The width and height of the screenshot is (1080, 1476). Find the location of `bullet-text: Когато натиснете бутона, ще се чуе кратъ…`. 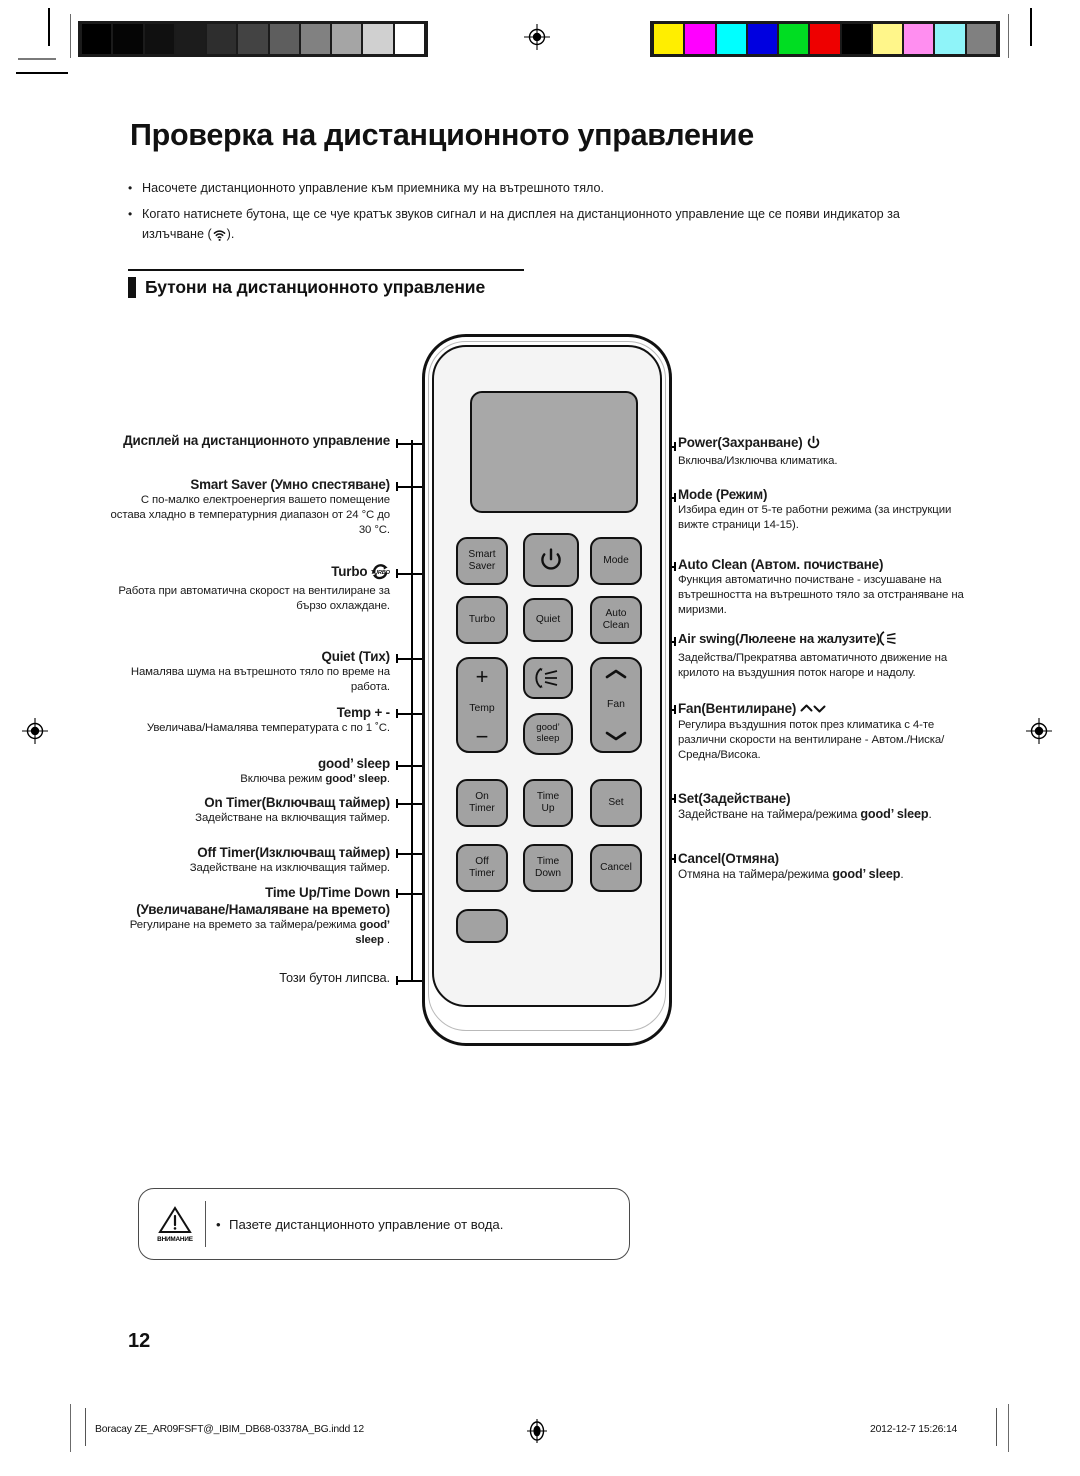

bullet-text: Когато натиснете бутона, ще се чуе кратъ… is located at coordinates (549, 225).